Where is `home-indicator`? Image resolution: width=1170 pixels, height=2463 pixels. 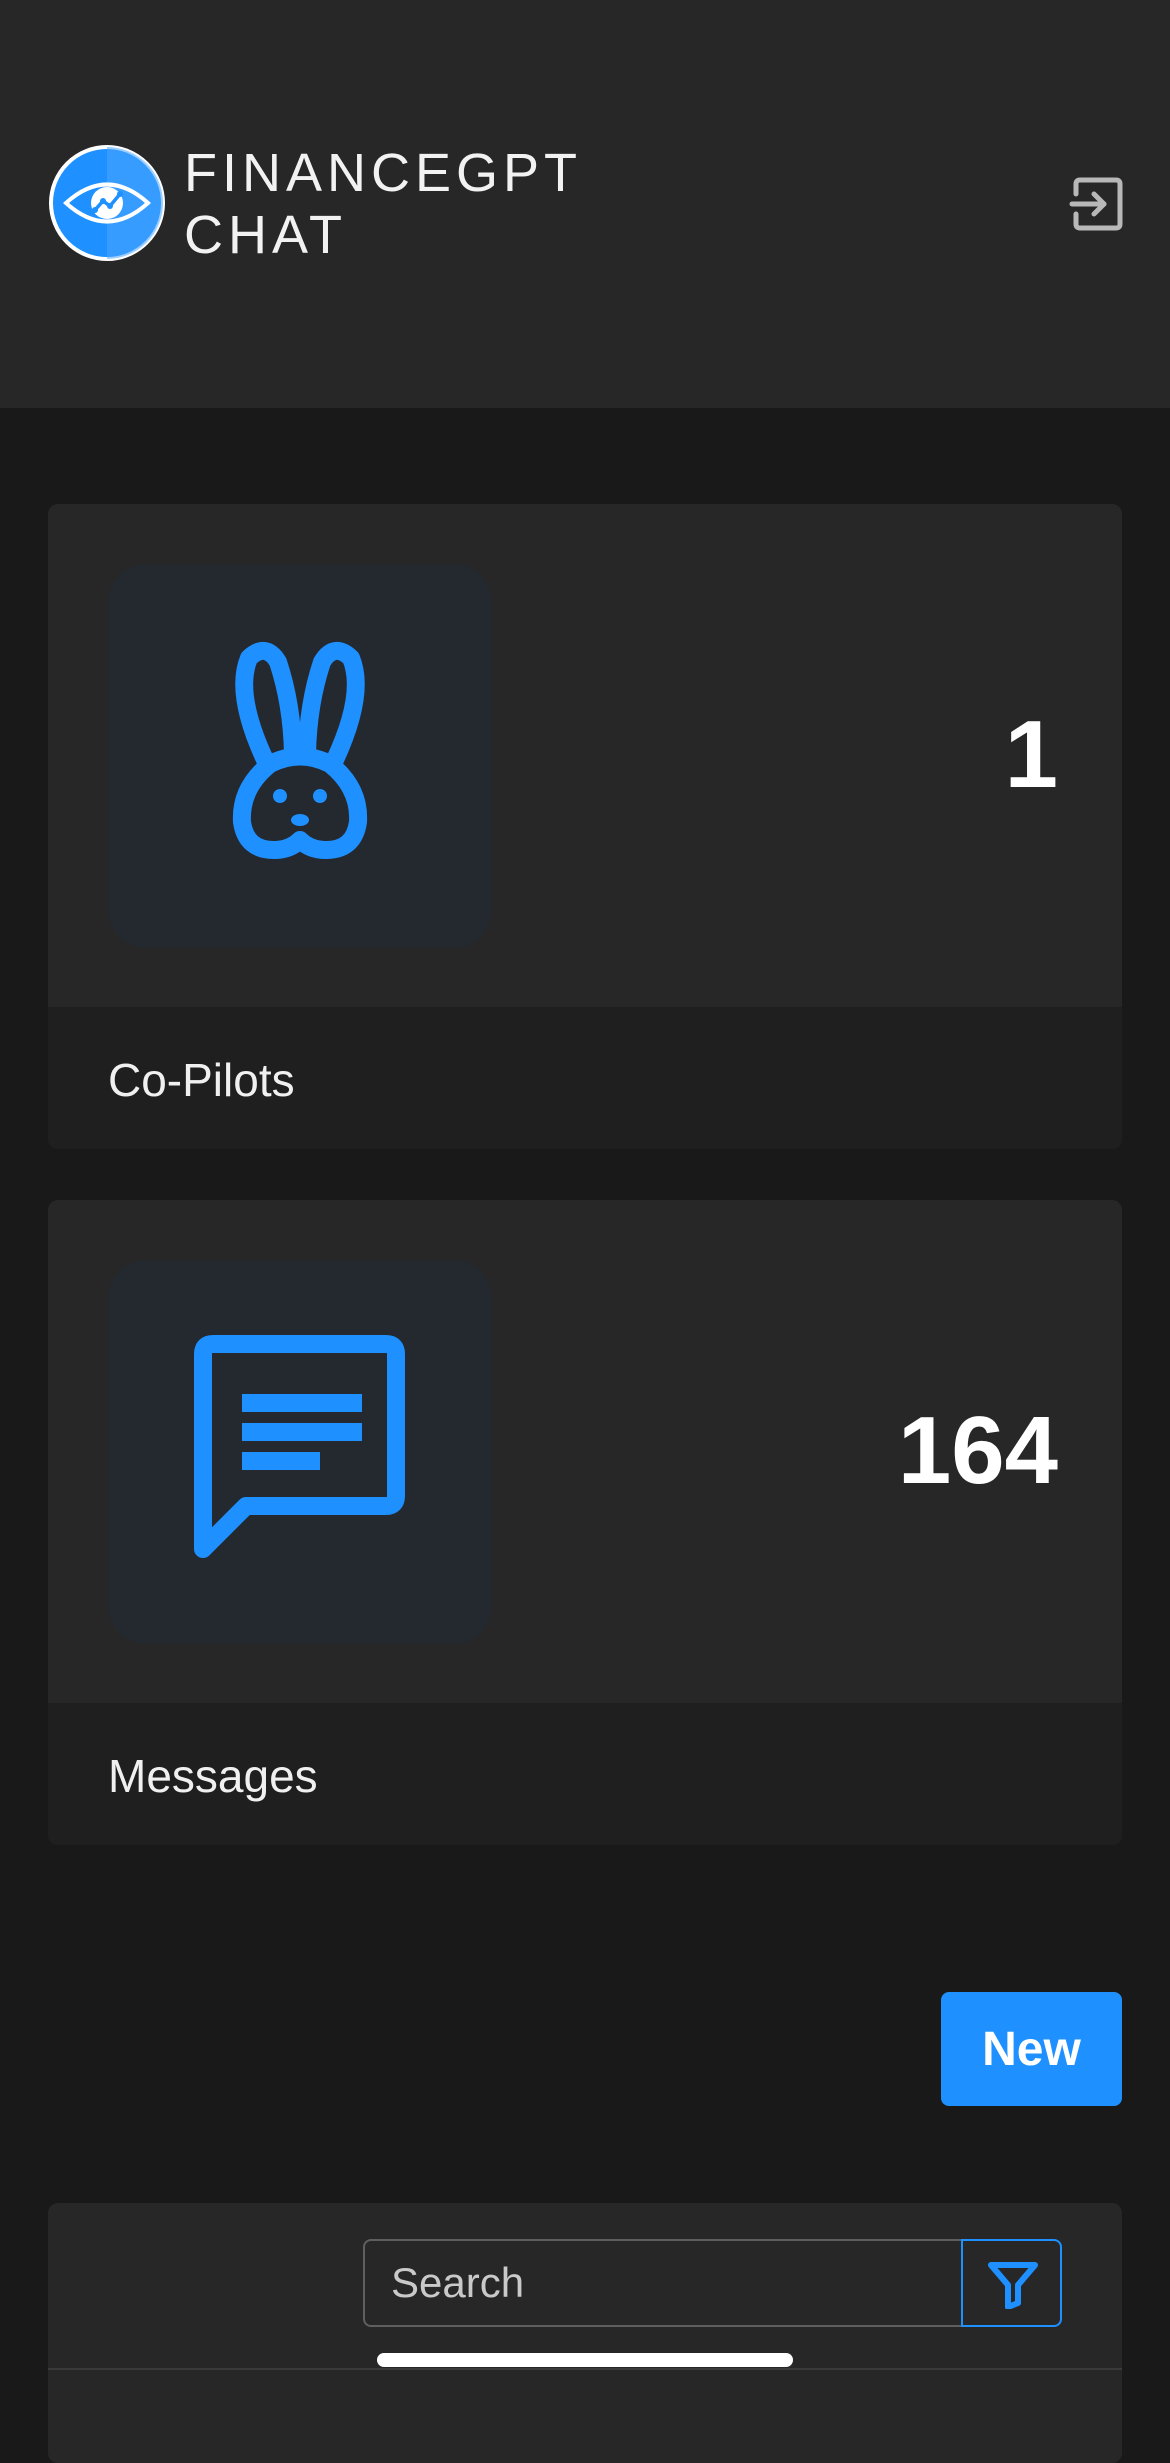 home-indicator is located at coordinates (585, 2360).